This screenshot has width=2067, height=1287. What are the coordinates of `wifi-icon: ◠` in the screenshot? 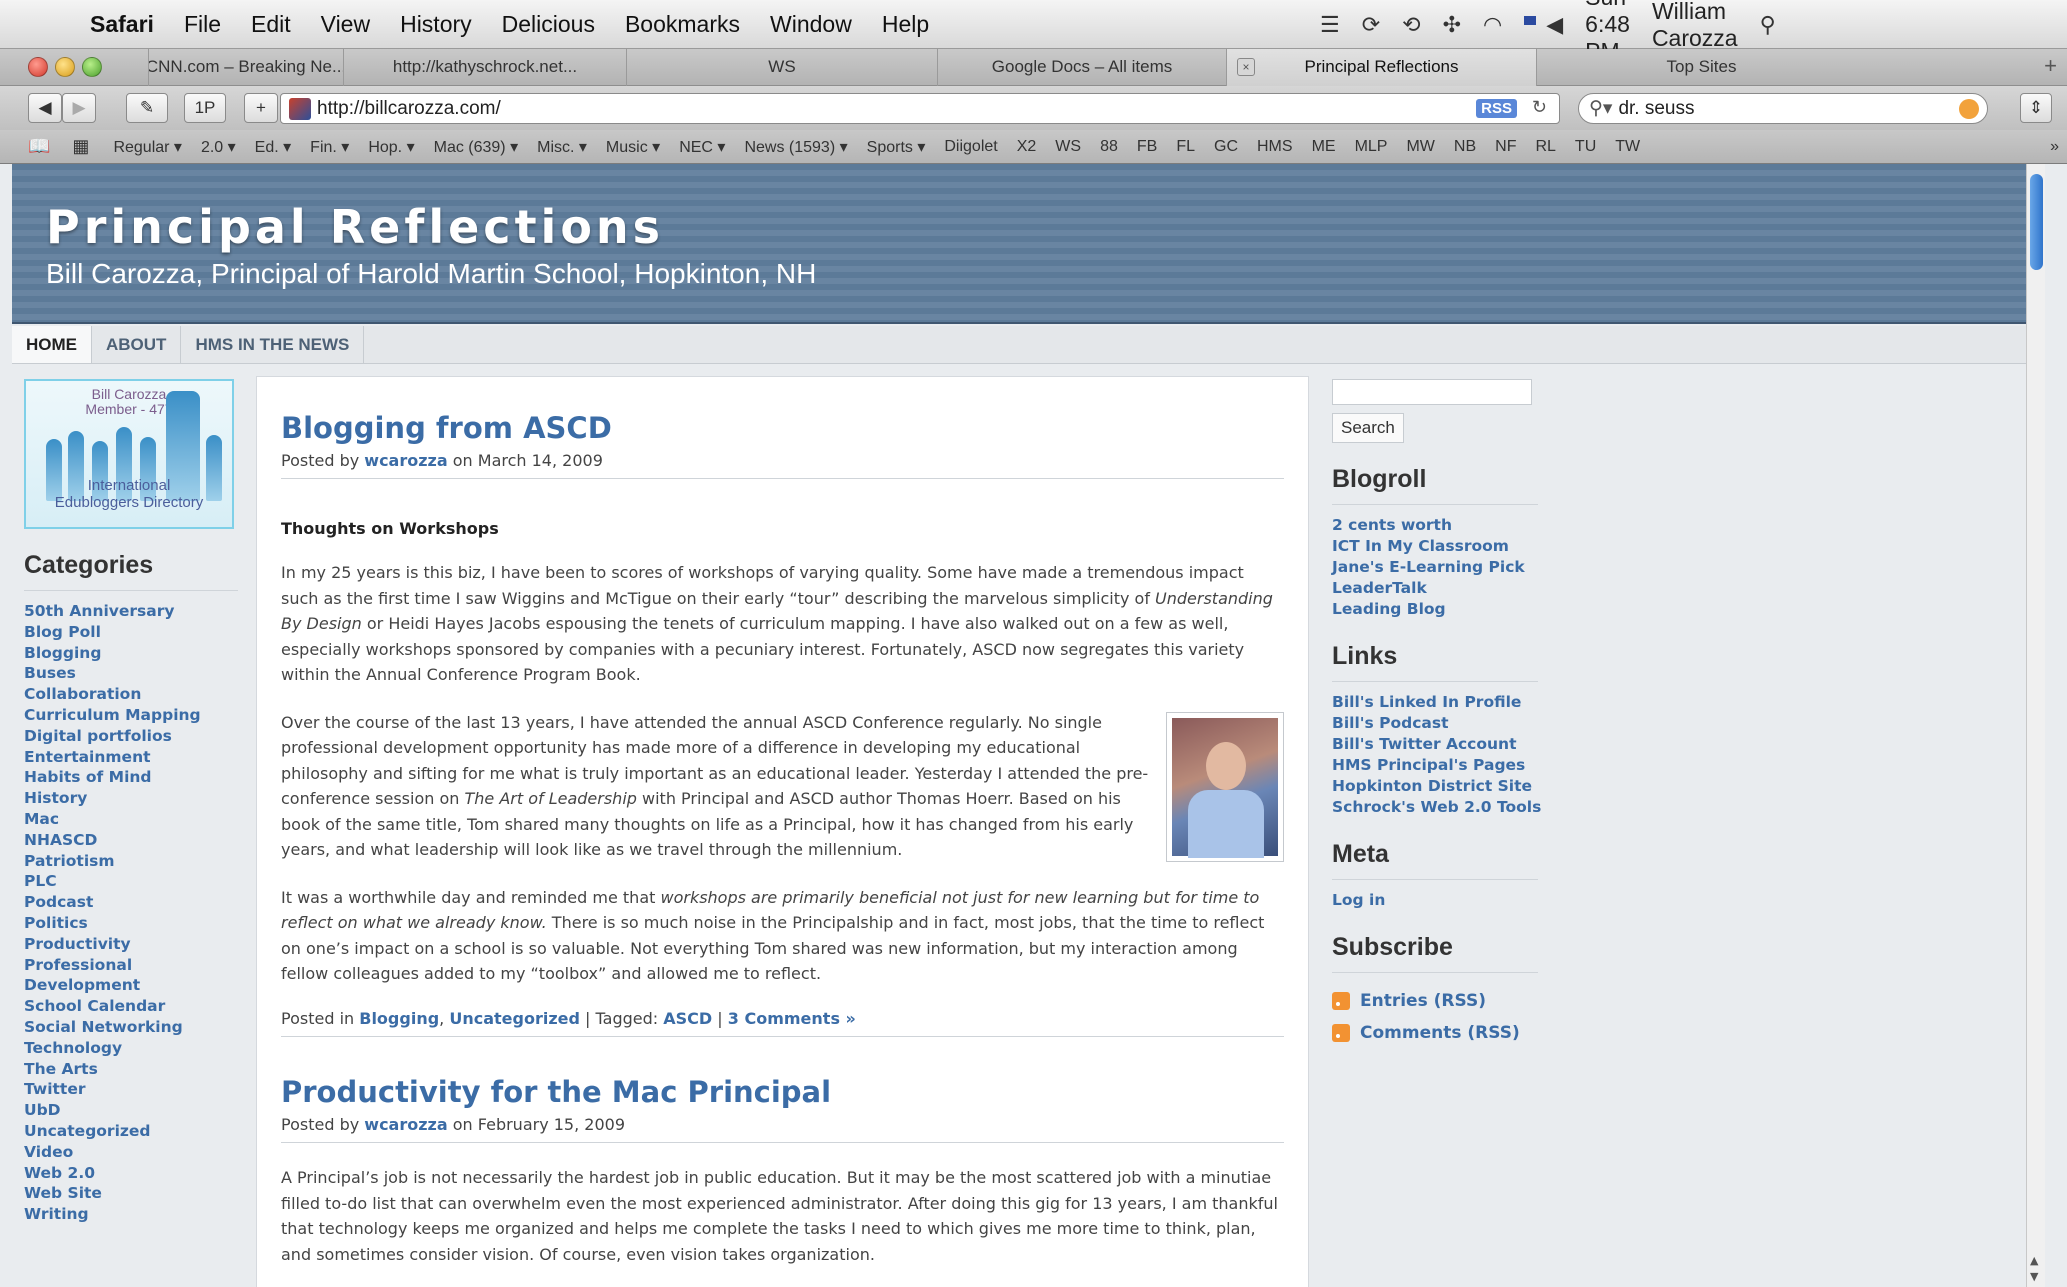 It's located at (1492, 25).